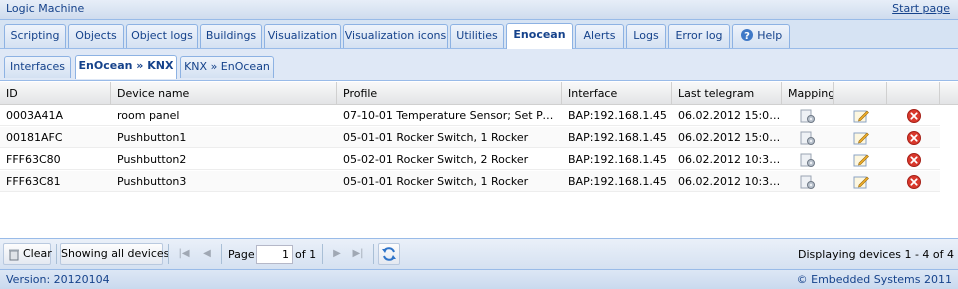 This screenshot has width=958, height=289. I want to click on subtab-knx-to-enocean: KNX » EnOcean, so click(227, 67).